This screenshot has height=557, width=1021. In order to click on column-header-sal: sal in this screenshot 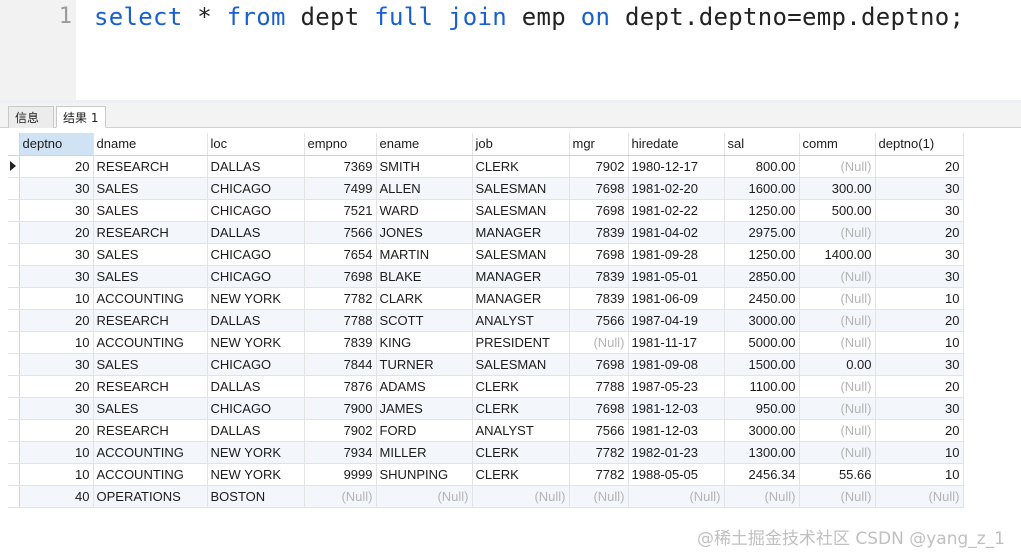, I will do `click(762, 144)`.